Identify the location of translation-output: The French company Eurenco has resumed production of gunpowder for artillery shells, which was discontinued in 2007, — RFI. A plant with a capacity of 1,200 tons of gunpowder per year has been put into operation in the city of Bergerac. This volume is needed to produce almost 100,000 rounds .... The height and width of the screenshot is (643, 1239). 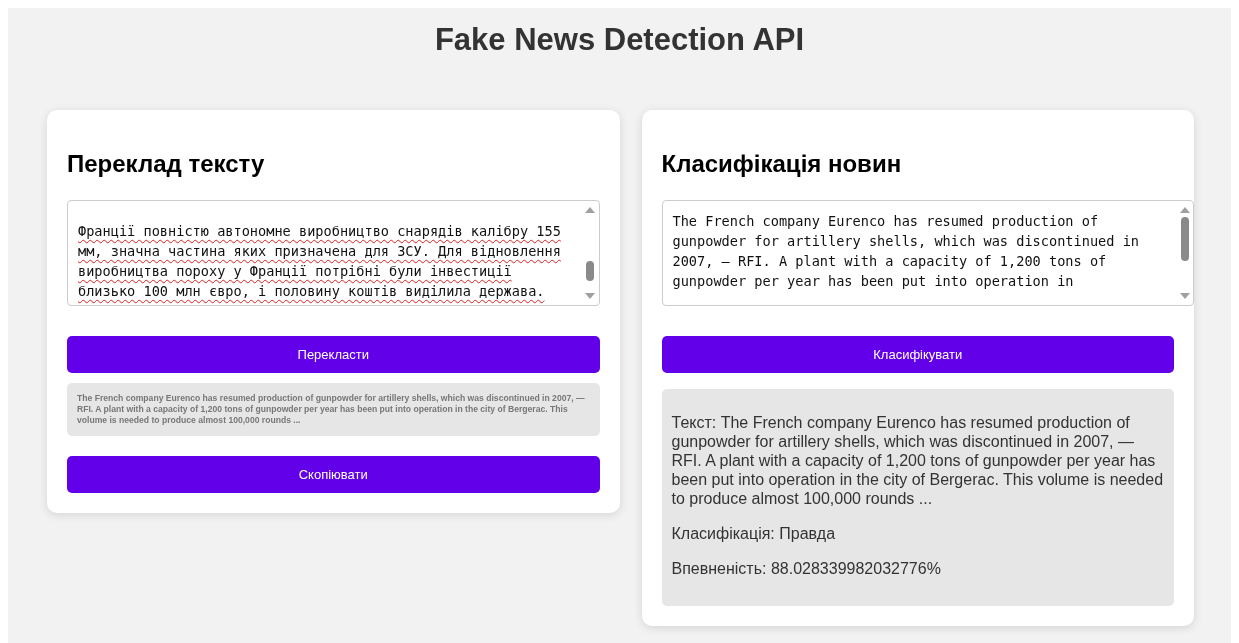
(333, 409).